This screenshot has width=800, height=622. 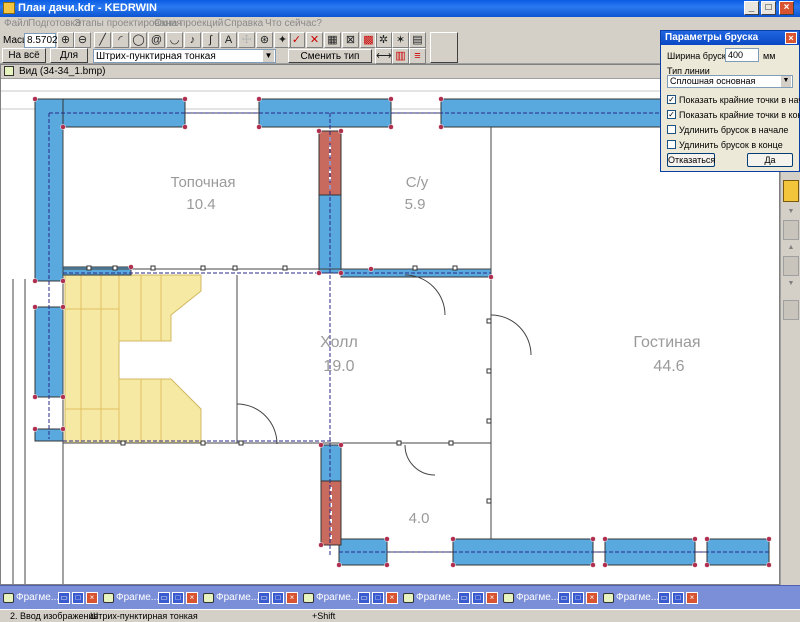 I want to click on room-area-label: 19.0, so click(x=338, y=366).